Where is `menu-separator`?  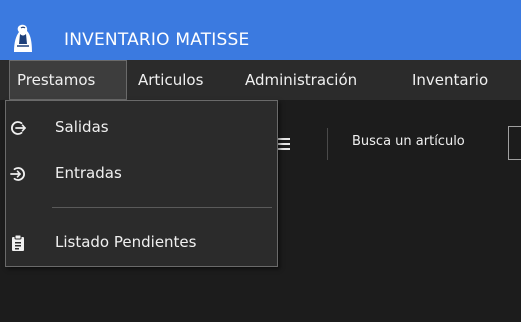
menu-separator is located at coordinates (162, 207).